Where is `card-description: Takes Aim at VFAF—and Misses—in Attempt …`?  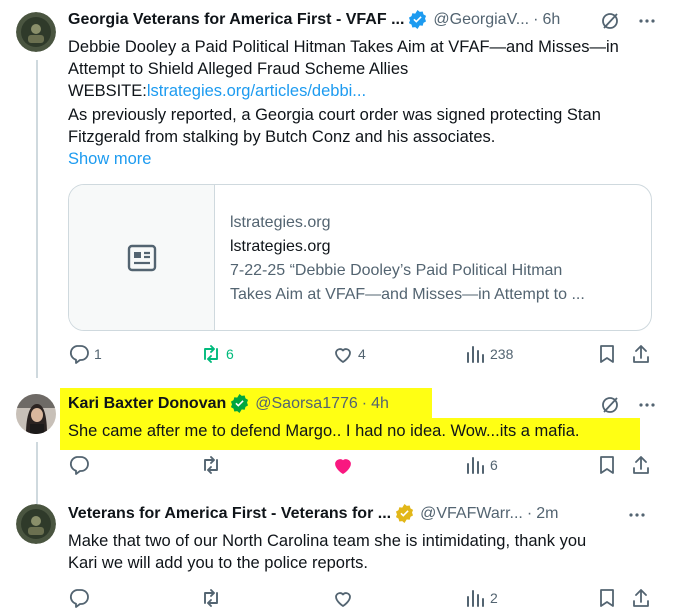
card-description: Takes Aim at VFAF—and Misses—in Attempt … is located at coordinates (407, 294).